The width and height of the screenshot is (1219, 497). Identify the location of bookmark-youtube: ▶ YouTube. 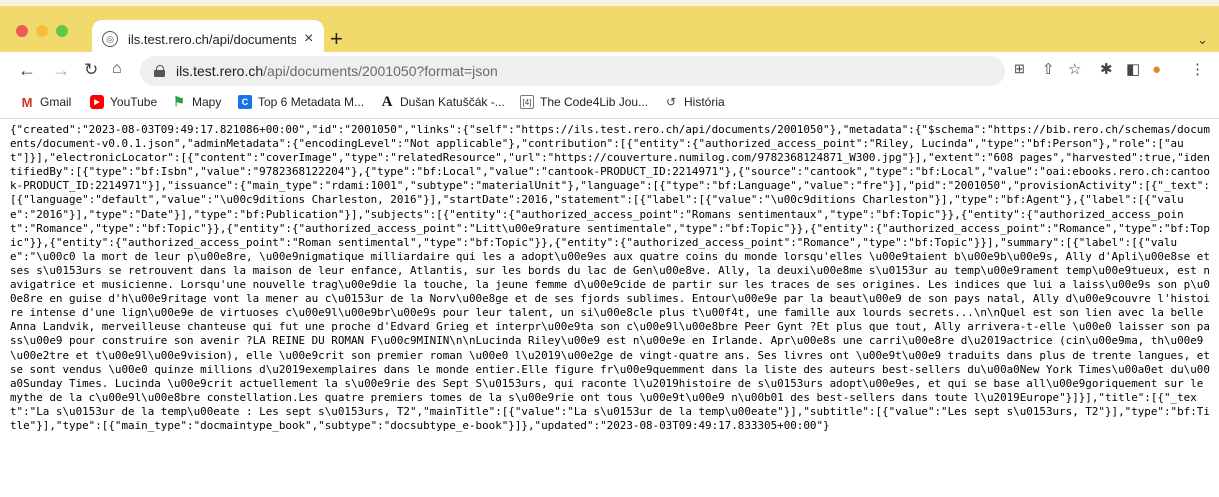
(123, 102).